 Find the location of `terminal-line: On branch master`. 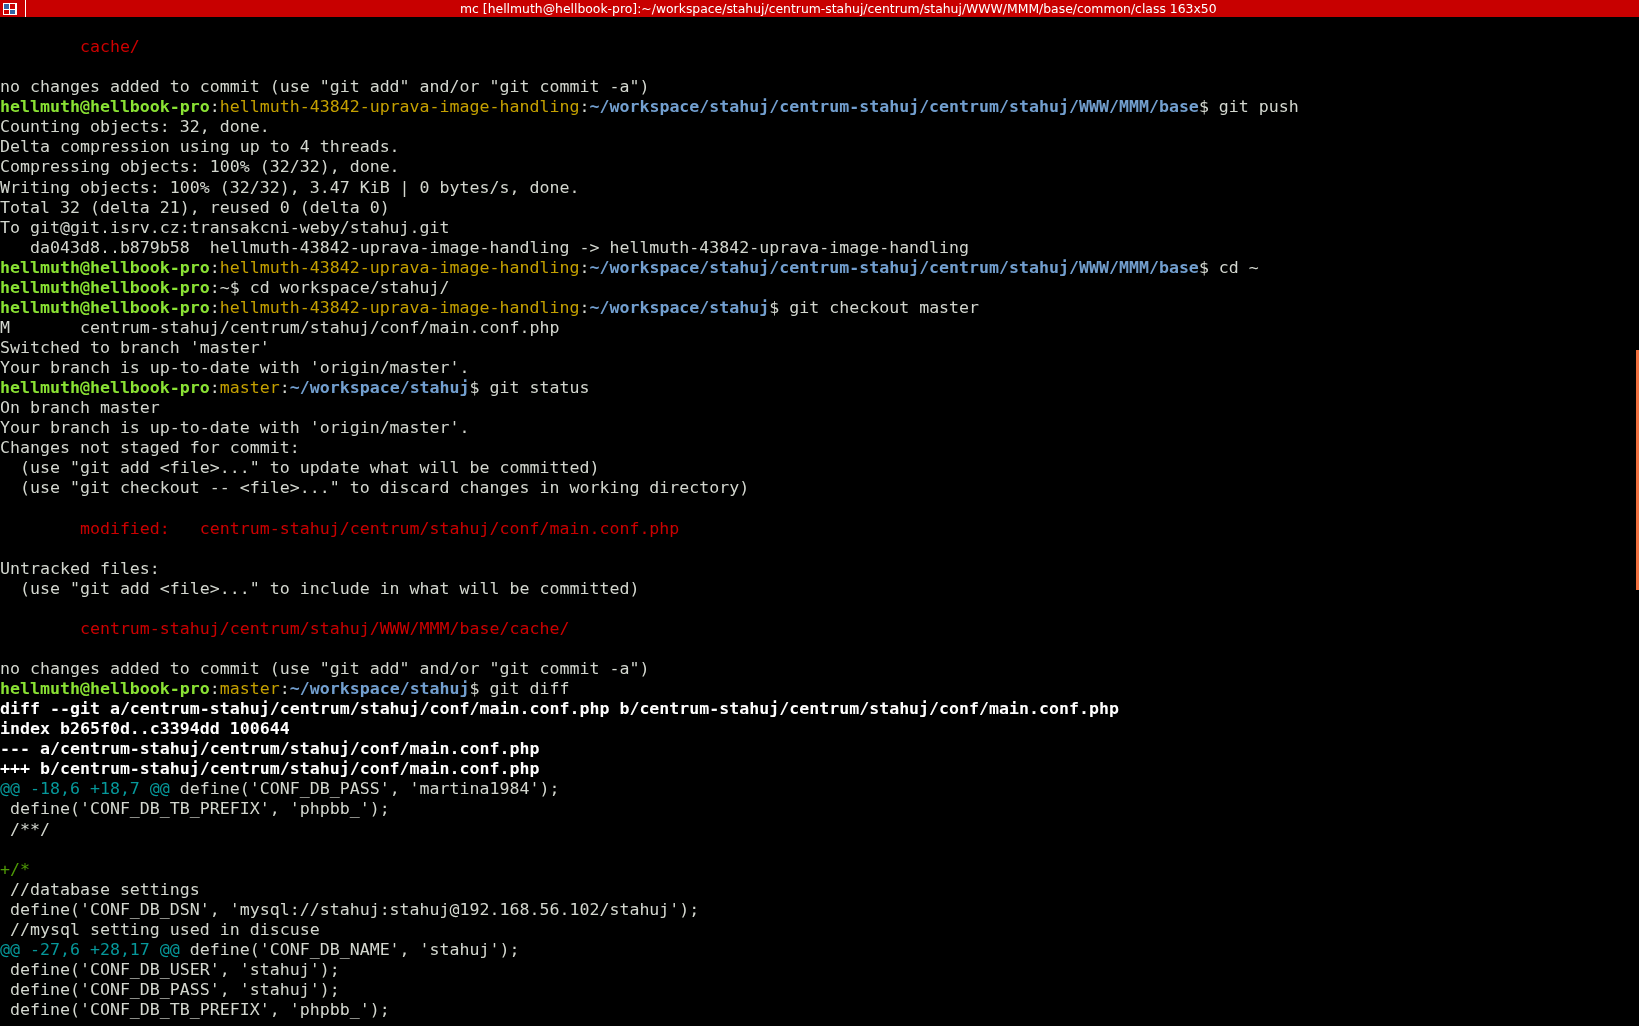

terminal-line: On branch master is located at coordinates (80, 408).